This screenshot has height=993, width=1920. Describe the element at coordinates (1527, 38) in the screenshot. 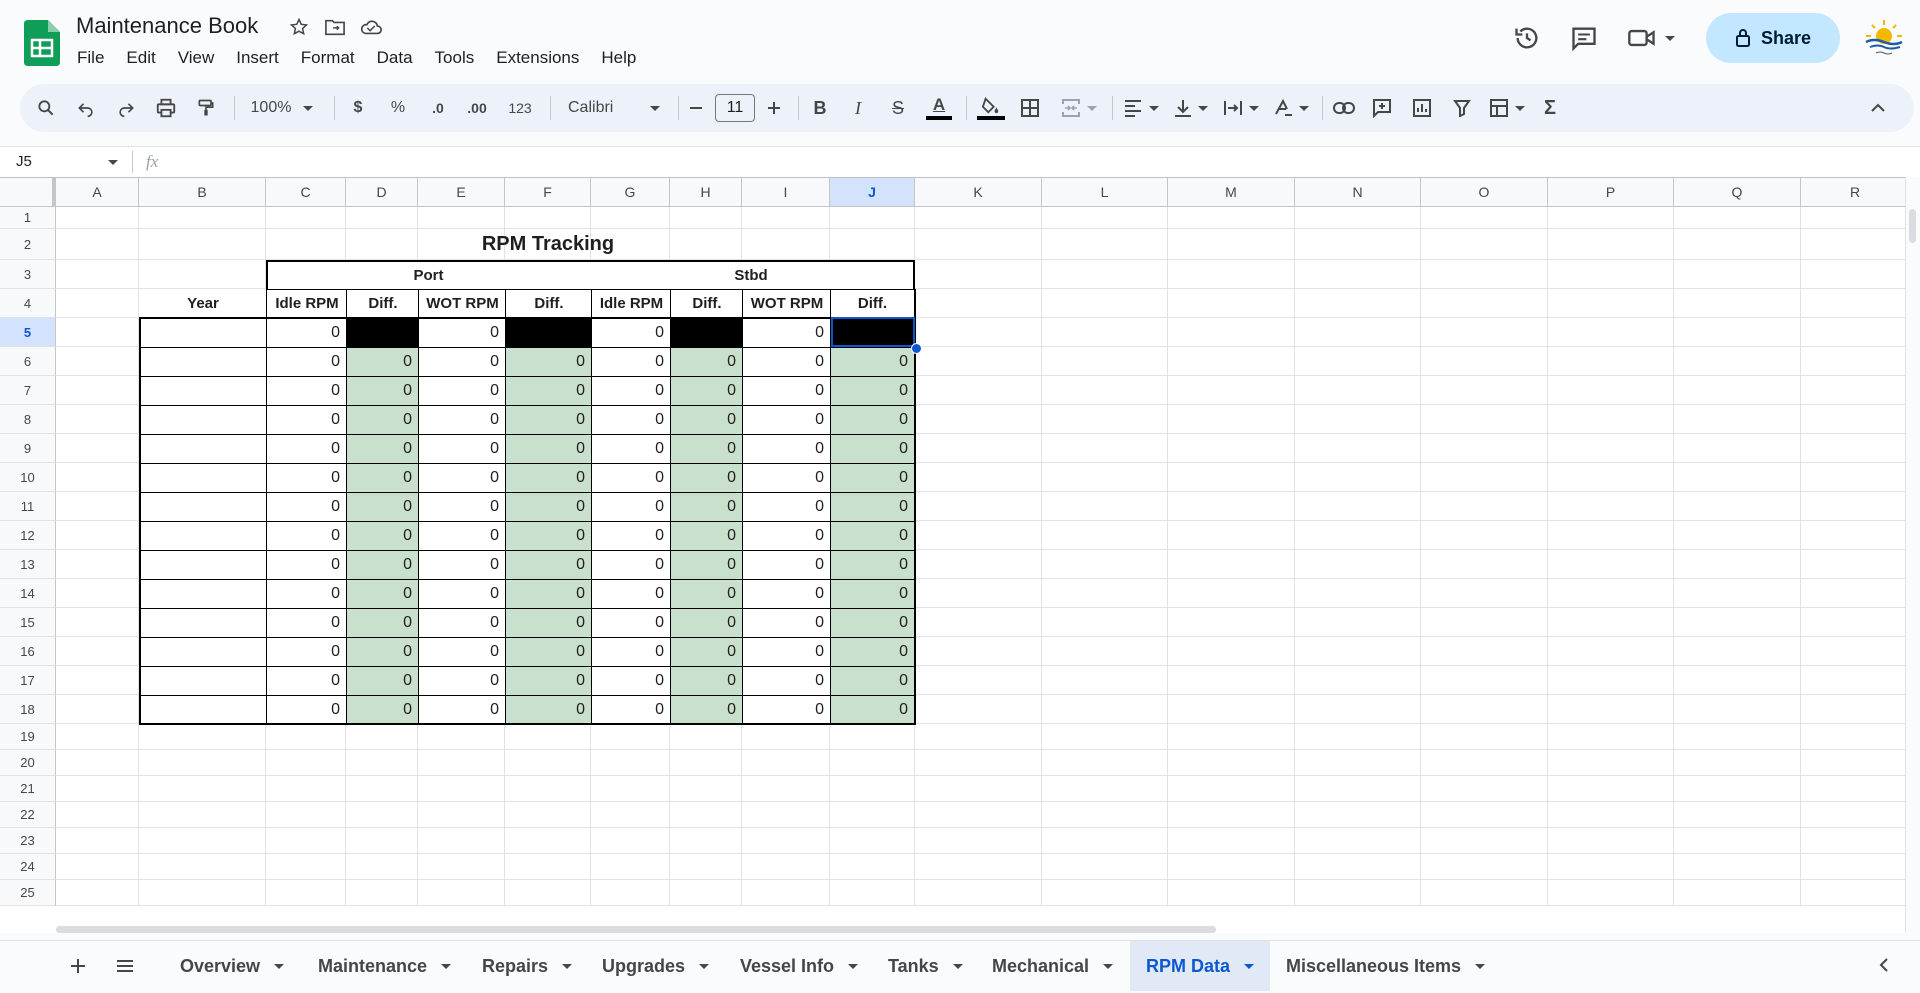

I see `version-history-icon` at that location.